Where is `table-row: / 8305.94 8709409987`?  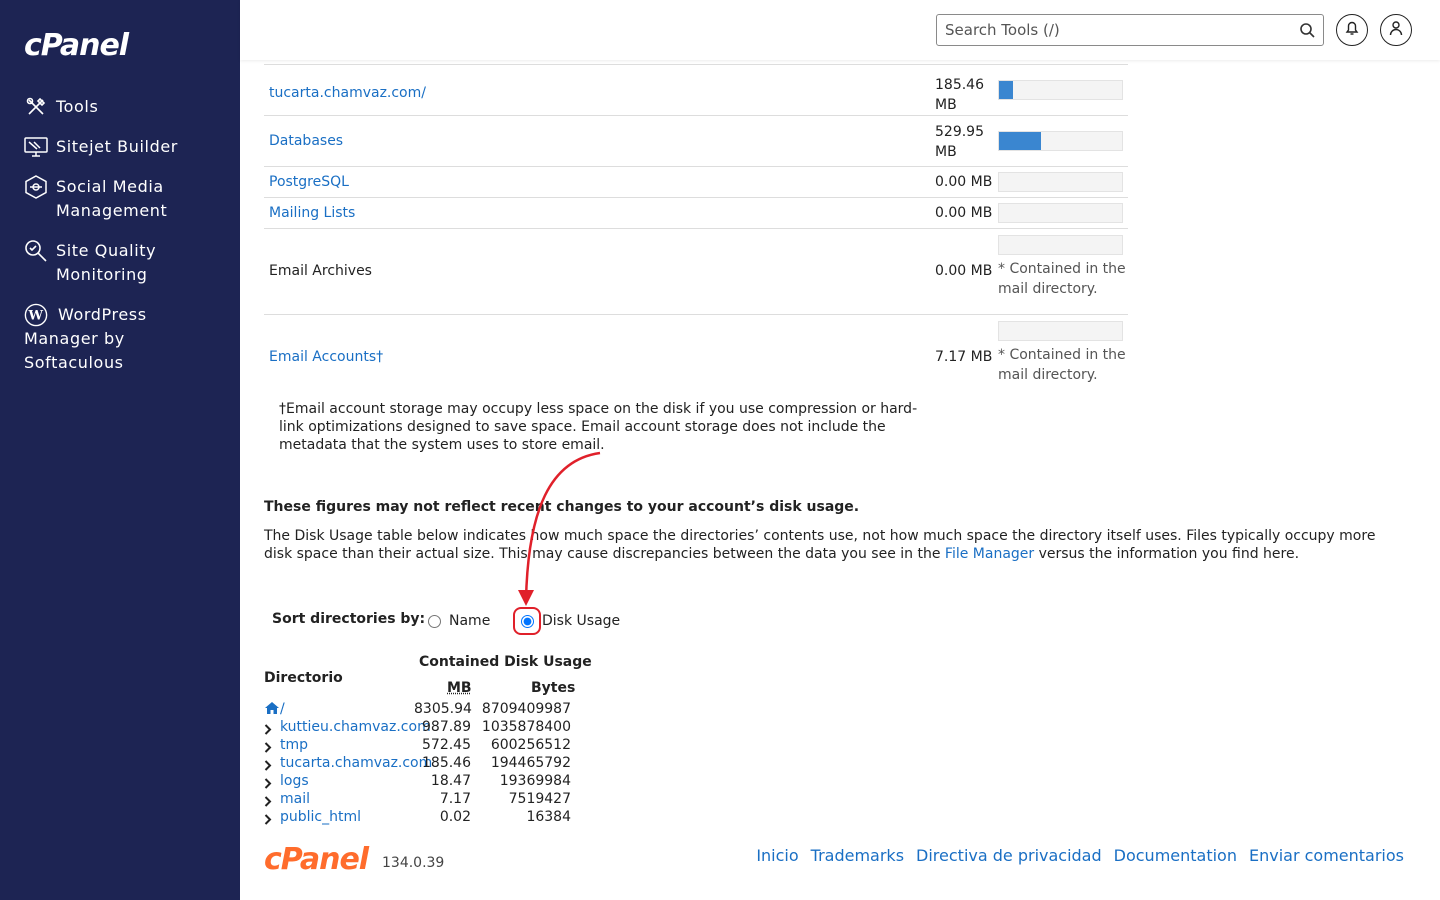
table-row: / 8305.94 8709409987 is located at coordinates (424, 709).